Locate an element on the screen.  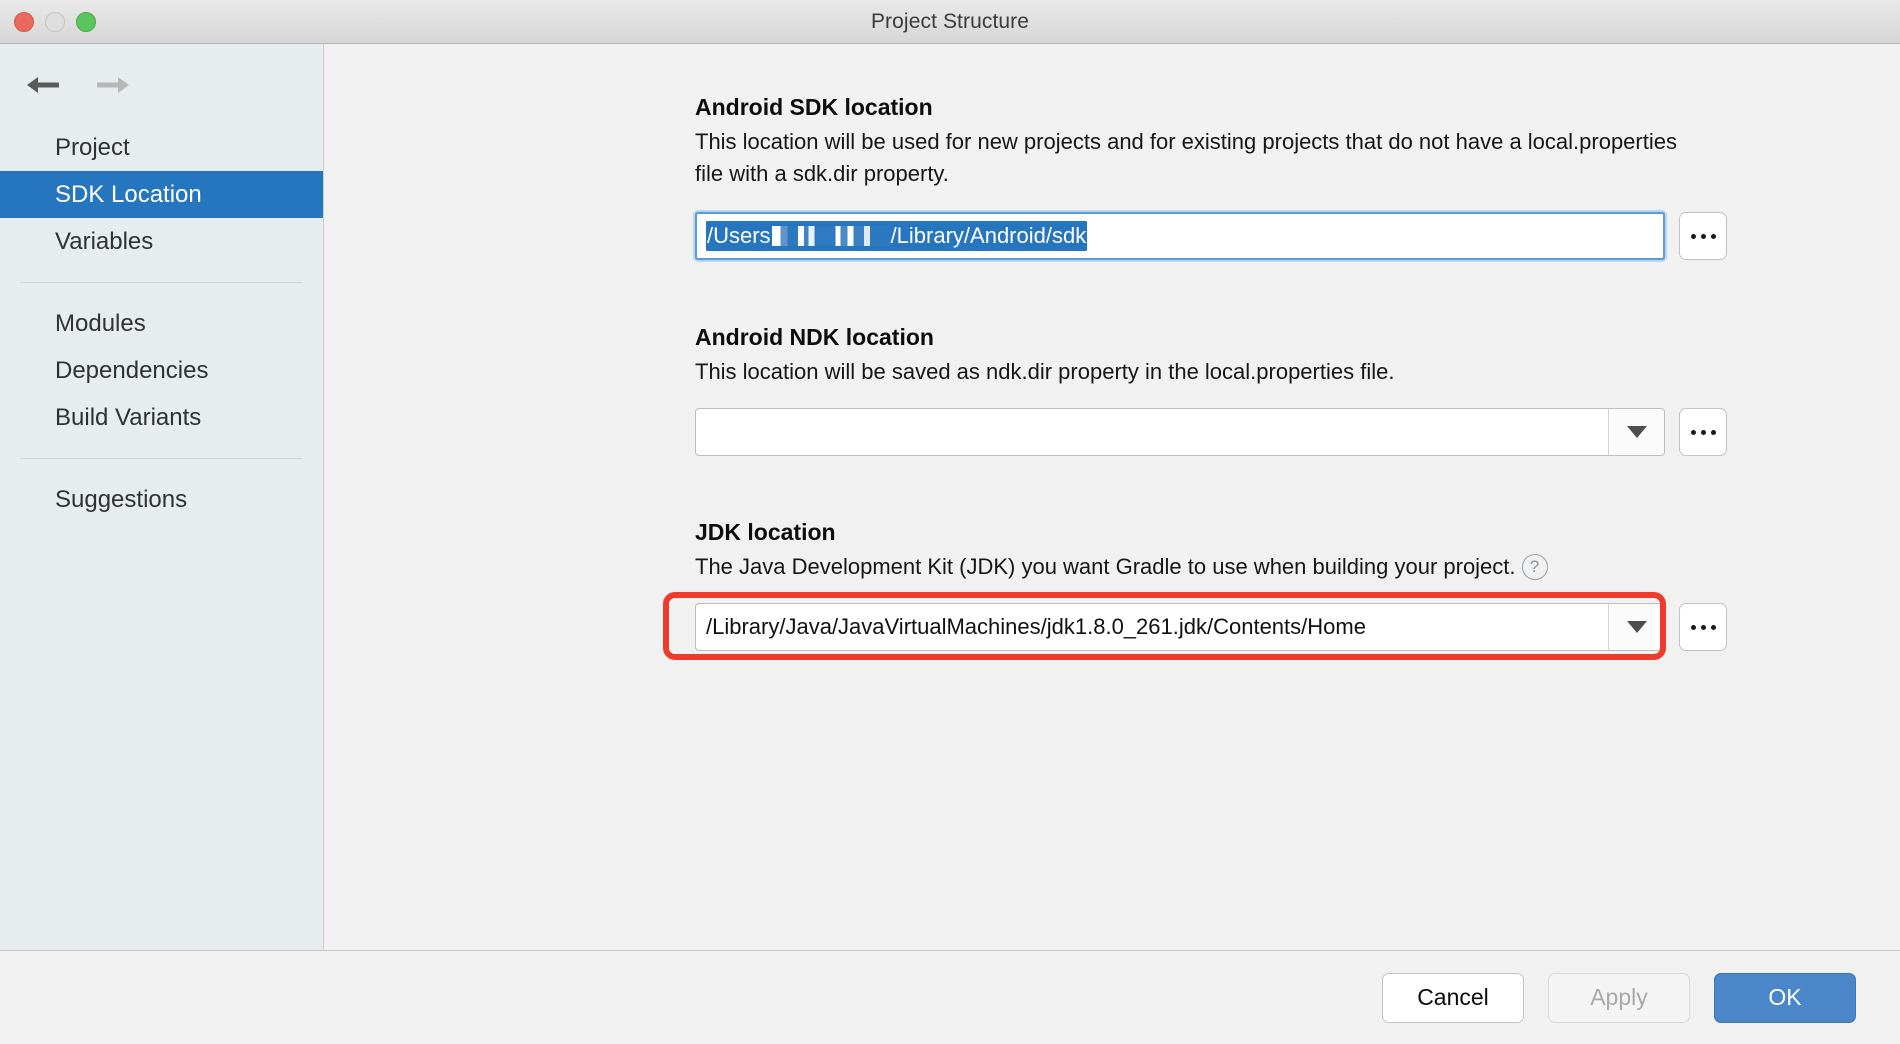
window-title: Project Structure is located at coordinates (950, 21).